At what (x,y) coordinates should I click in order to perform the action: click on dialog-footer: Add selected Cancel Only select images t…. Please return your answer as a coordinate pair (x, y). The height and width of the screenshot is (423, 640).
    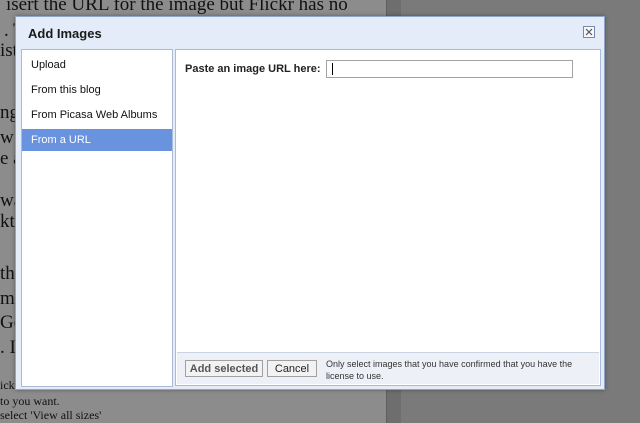
    Looking at the image, I should click on (388, 368).